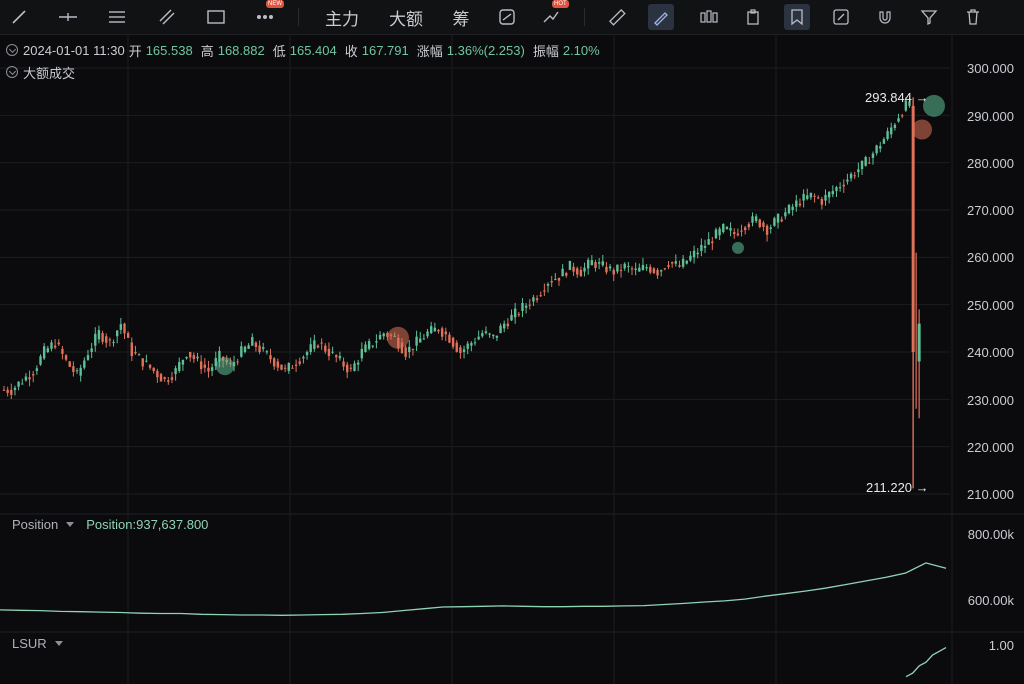  What do you see at coordinates (841, 17) in the screenshot?
I see `edit-icon` at bounding box center [841, 17].